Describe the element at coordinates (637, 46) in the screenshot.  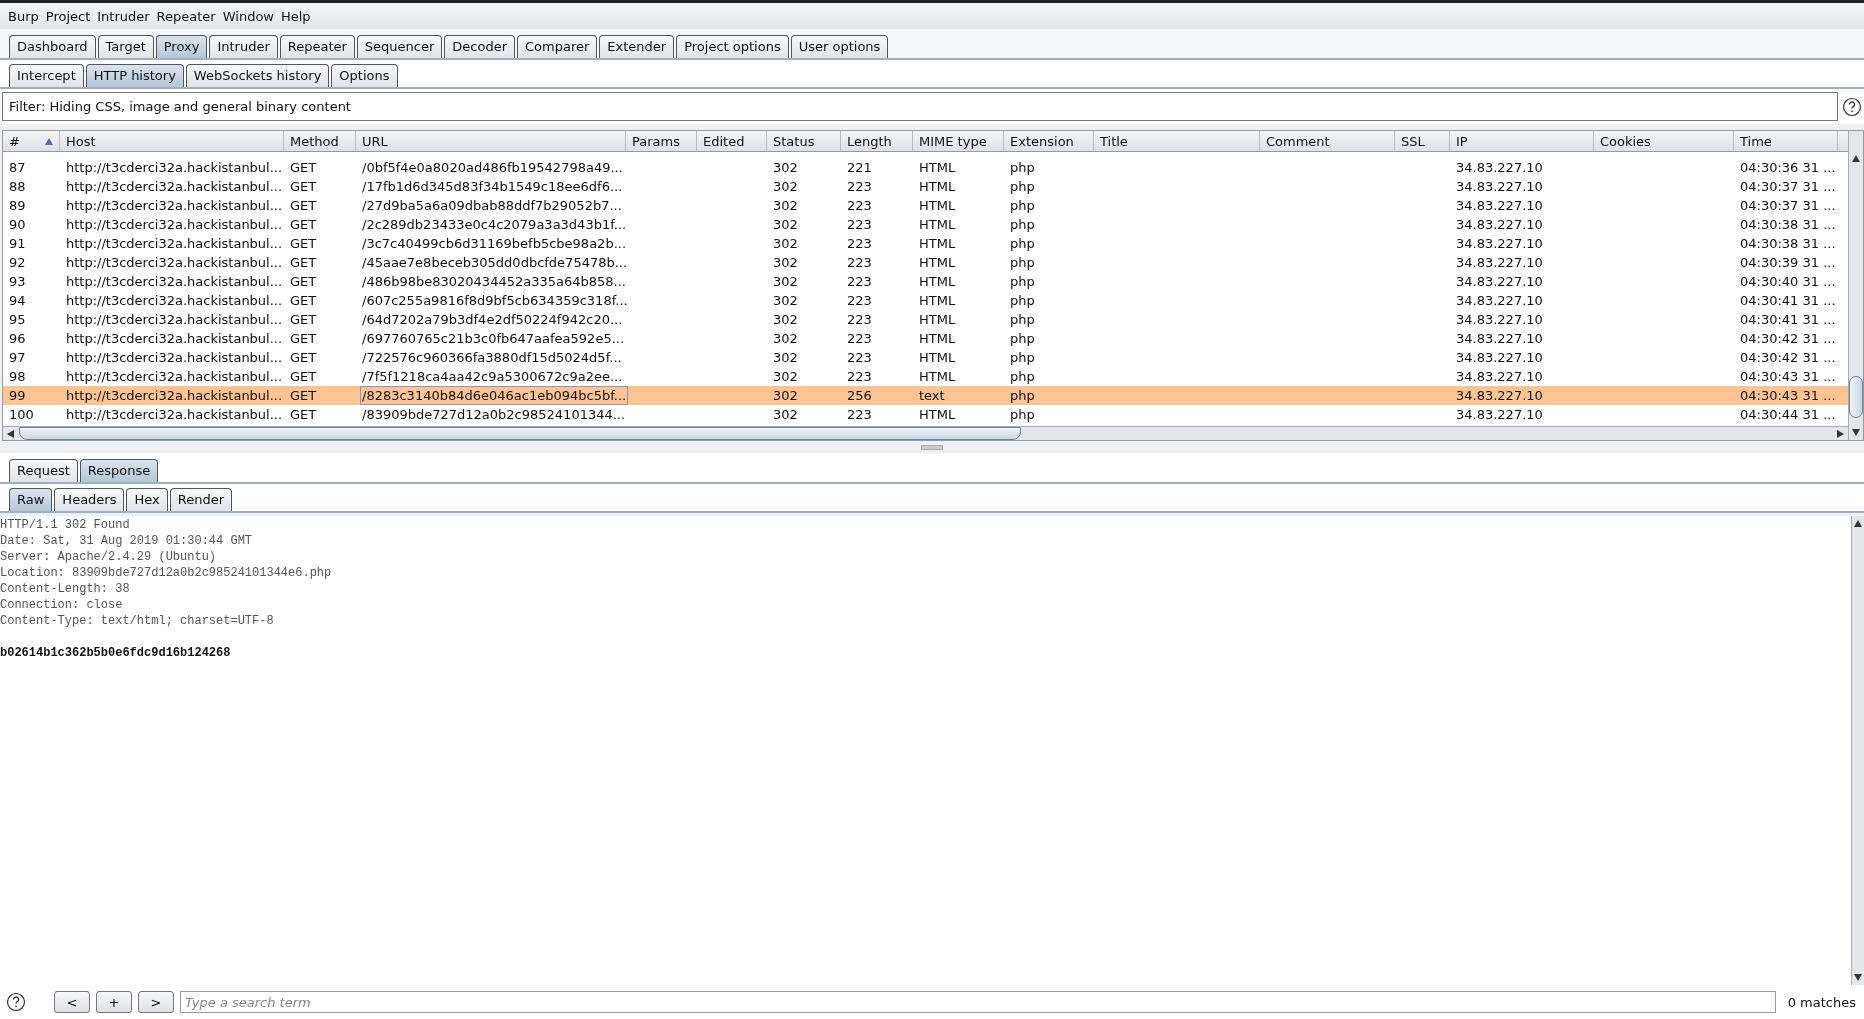
I see `tab: Extender` at that location.